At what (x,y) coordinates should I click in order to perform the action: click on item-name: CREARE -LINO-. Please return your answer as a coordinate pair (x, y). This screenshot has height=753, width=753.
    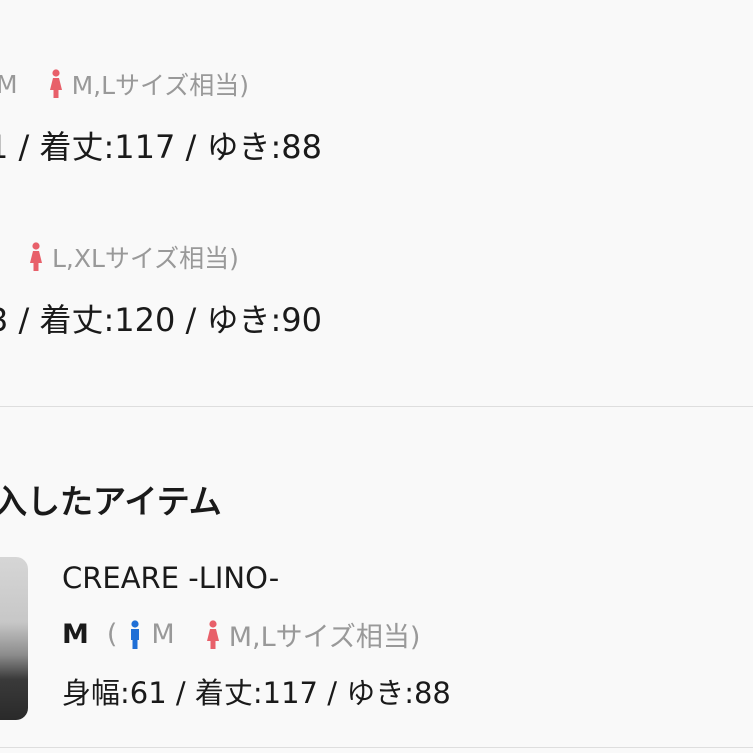
    Looking at the image, I should click on (170, 578).